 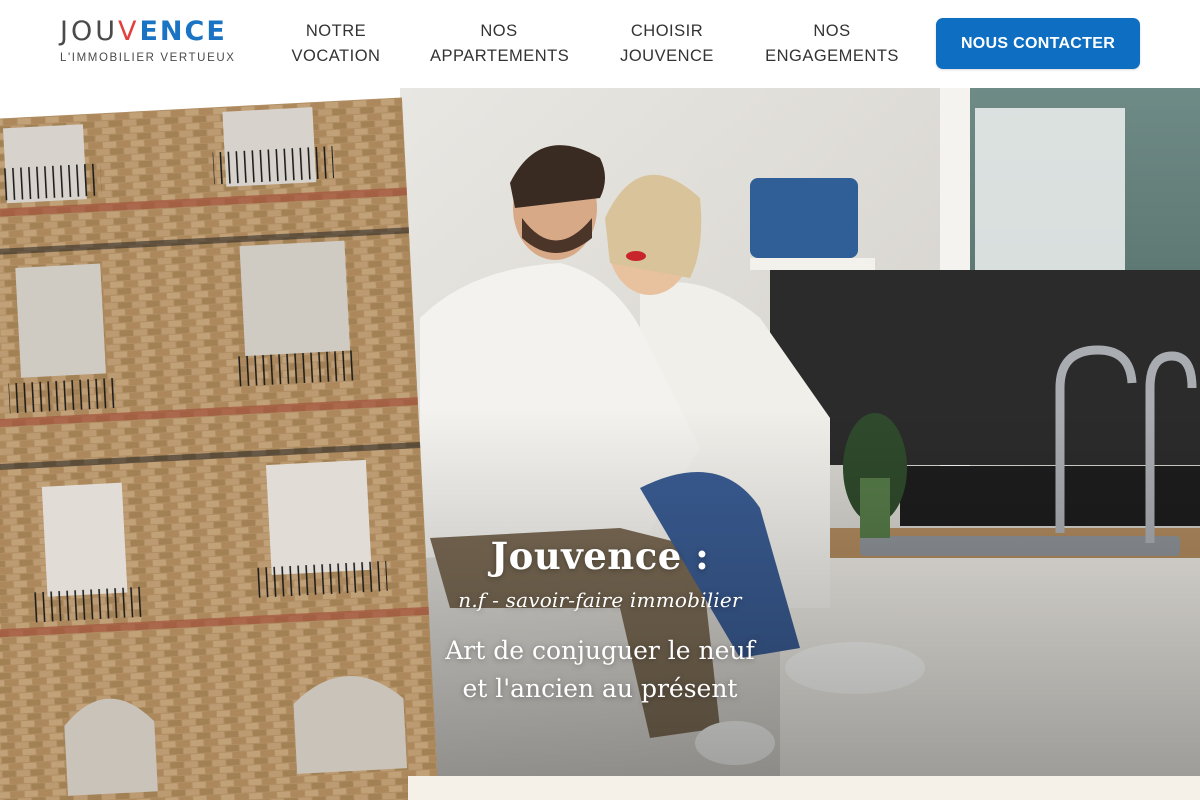 I want to click on nav-item-choisir-jouvence: CHOISIR JOUVENCE, so click(x=667, y=44).